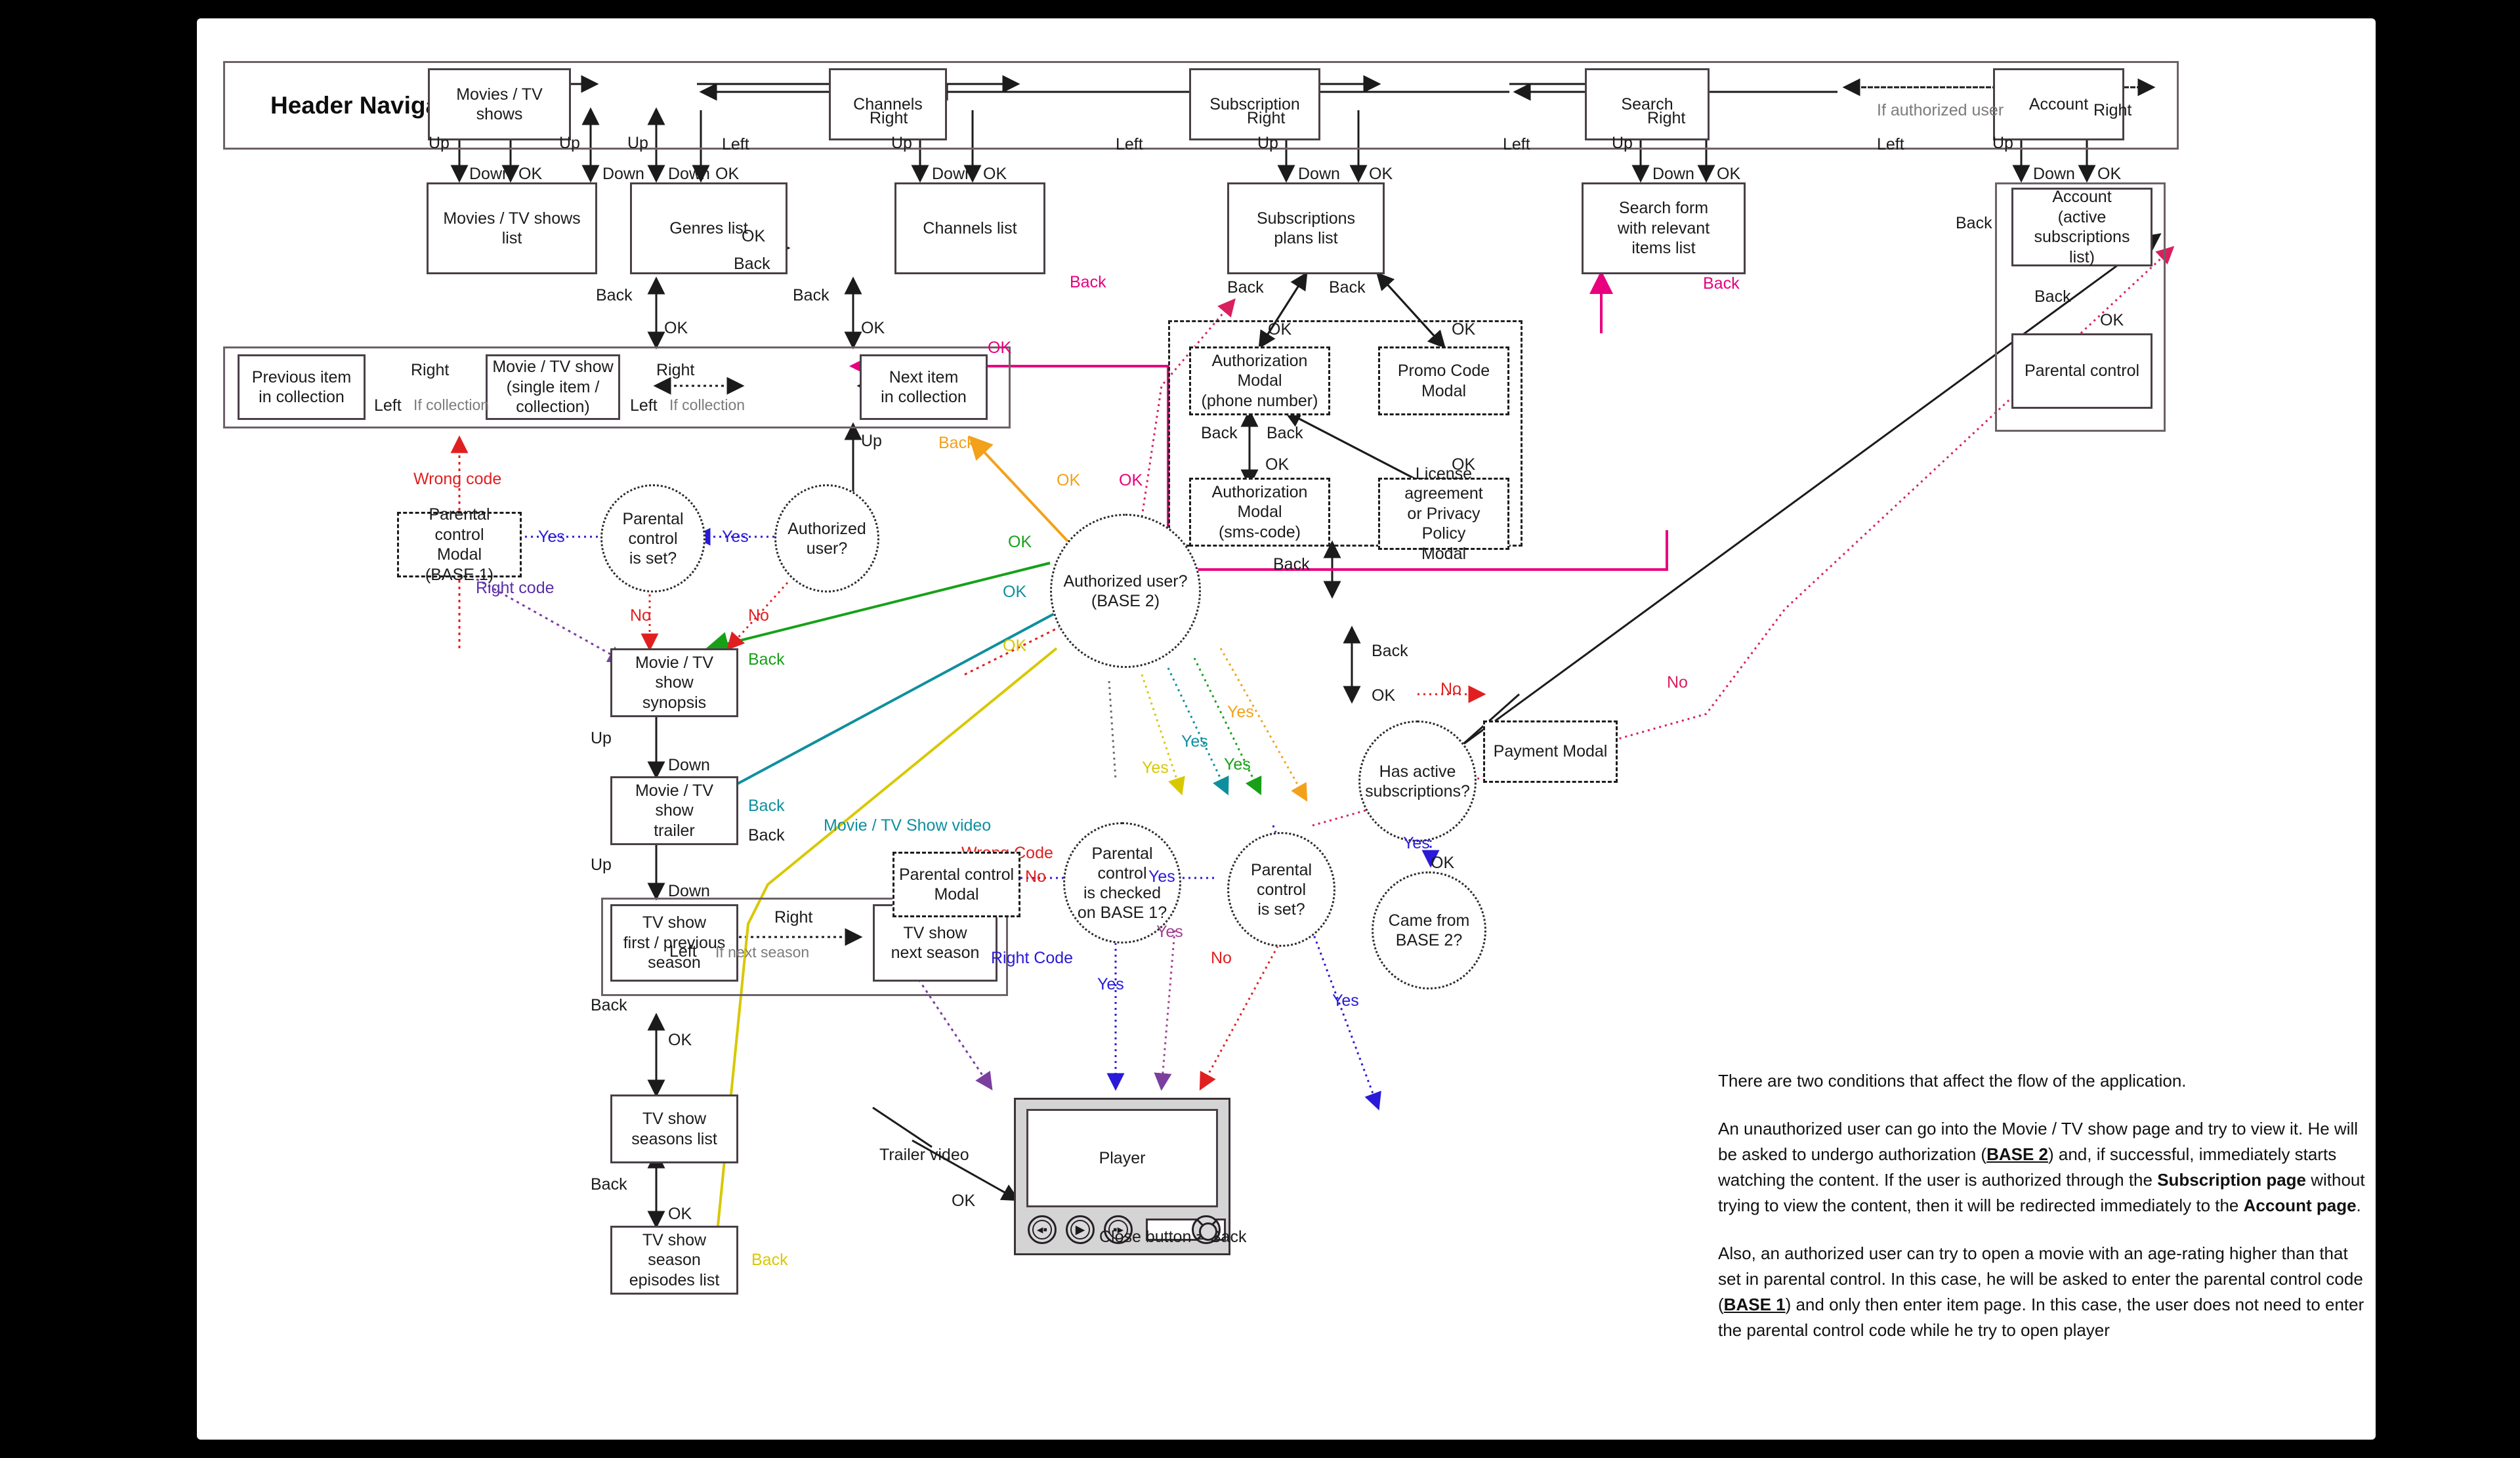  What do you see at coordinates (1015, 645) in the screenshot?
I see `edge-label-ok-yellow: OK` at bounding box center [1015, 645].